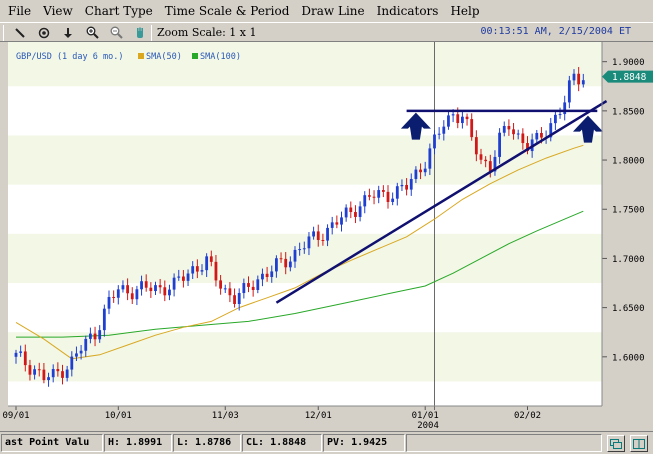 This screenshot has height=454, width=653. Describe the element at coordinates (44, 32) in the screenshot. I see `target-icon` at that location.